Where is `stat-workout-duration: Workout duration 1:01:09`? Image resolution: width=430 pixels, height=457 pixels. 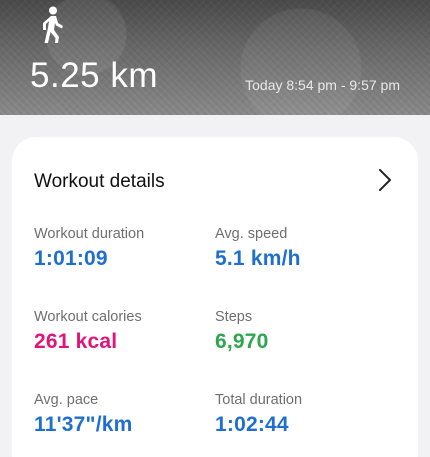
stat-workout-duration: Workout duration 1:01:09 is located at coordinates (89, 248).